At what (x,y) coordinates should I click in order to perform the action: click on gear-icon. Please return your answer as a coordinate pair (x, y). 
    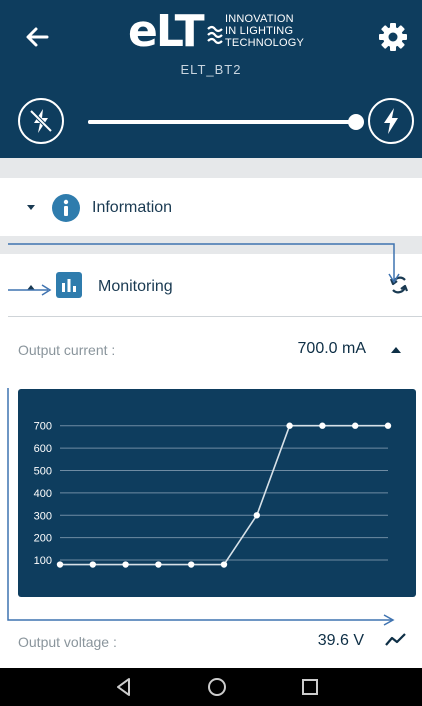
    Looking at the image, I should click on (393, 37).